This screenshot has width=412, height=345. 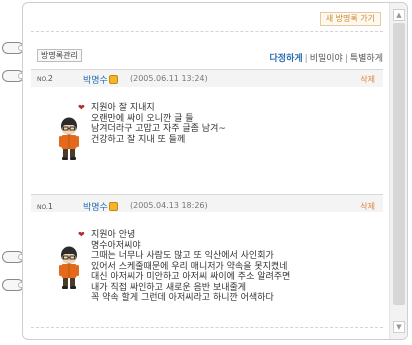 What do you see at coordinates (169, 205) in the screenshot?
I see `entry-date: (2005.04.13 18:26)` at bounding box center [169, 205].